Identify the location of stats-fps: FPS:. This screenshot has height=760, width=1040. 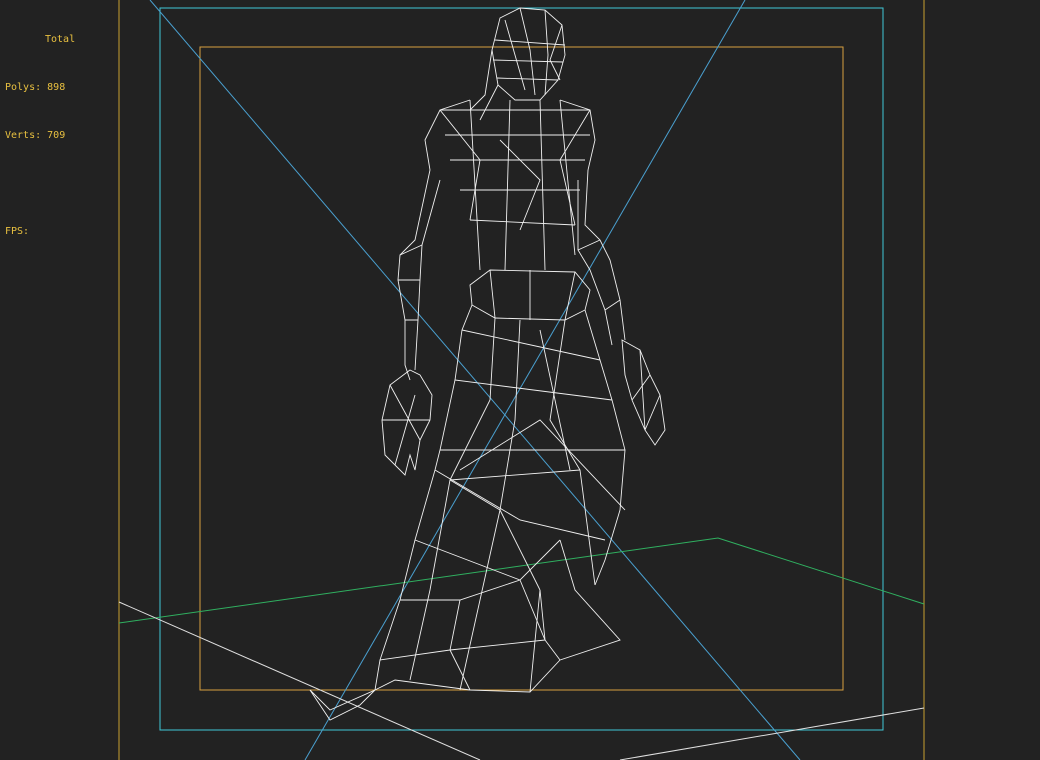
(40, 232).